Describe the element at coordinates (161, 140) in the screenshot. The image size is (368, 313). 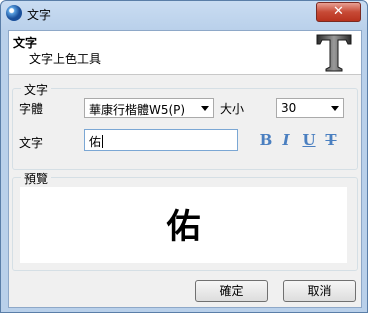
I see `text-input: 佑` at that location.